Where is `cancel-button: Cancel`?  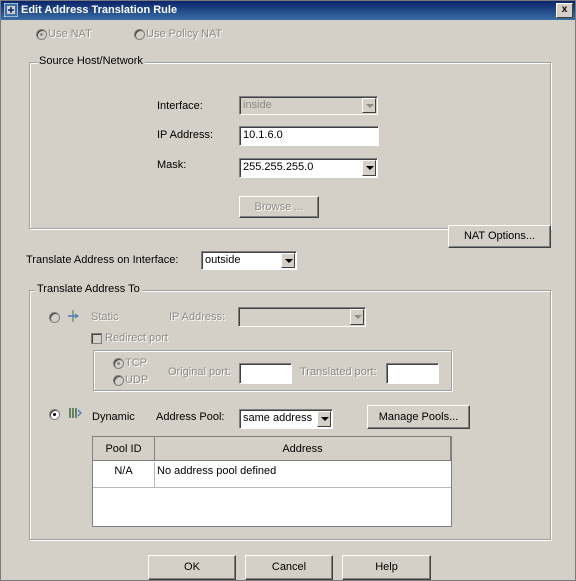 cancel-button: Cancel is located at coordinates (289, 567).